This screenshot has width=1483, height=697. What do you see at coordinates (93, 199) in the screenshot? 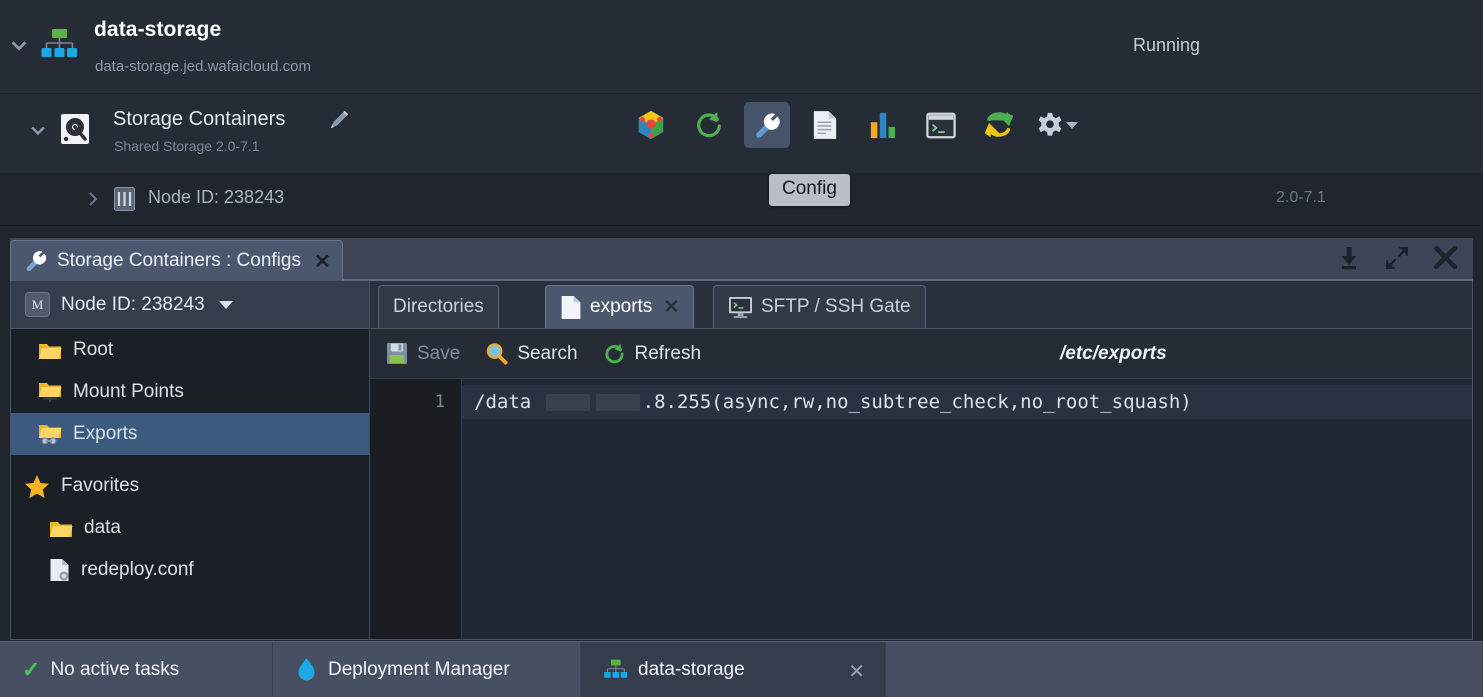
I see `chevron-right-icon` at bounding box center [93, 199].